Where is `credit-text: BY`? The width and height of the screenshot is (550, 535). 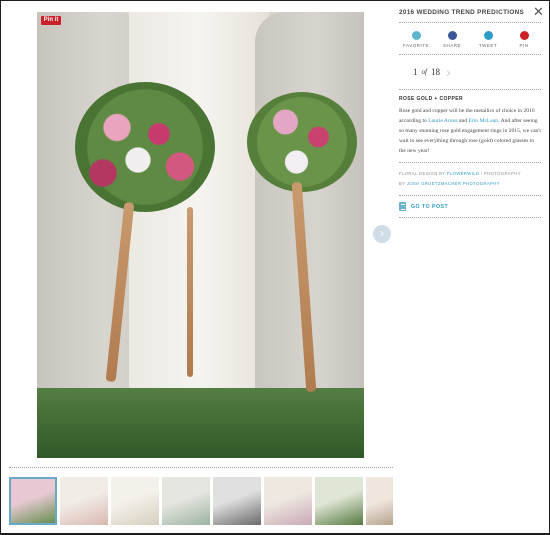 credit-text: BY is located at coordinates (403, 183).